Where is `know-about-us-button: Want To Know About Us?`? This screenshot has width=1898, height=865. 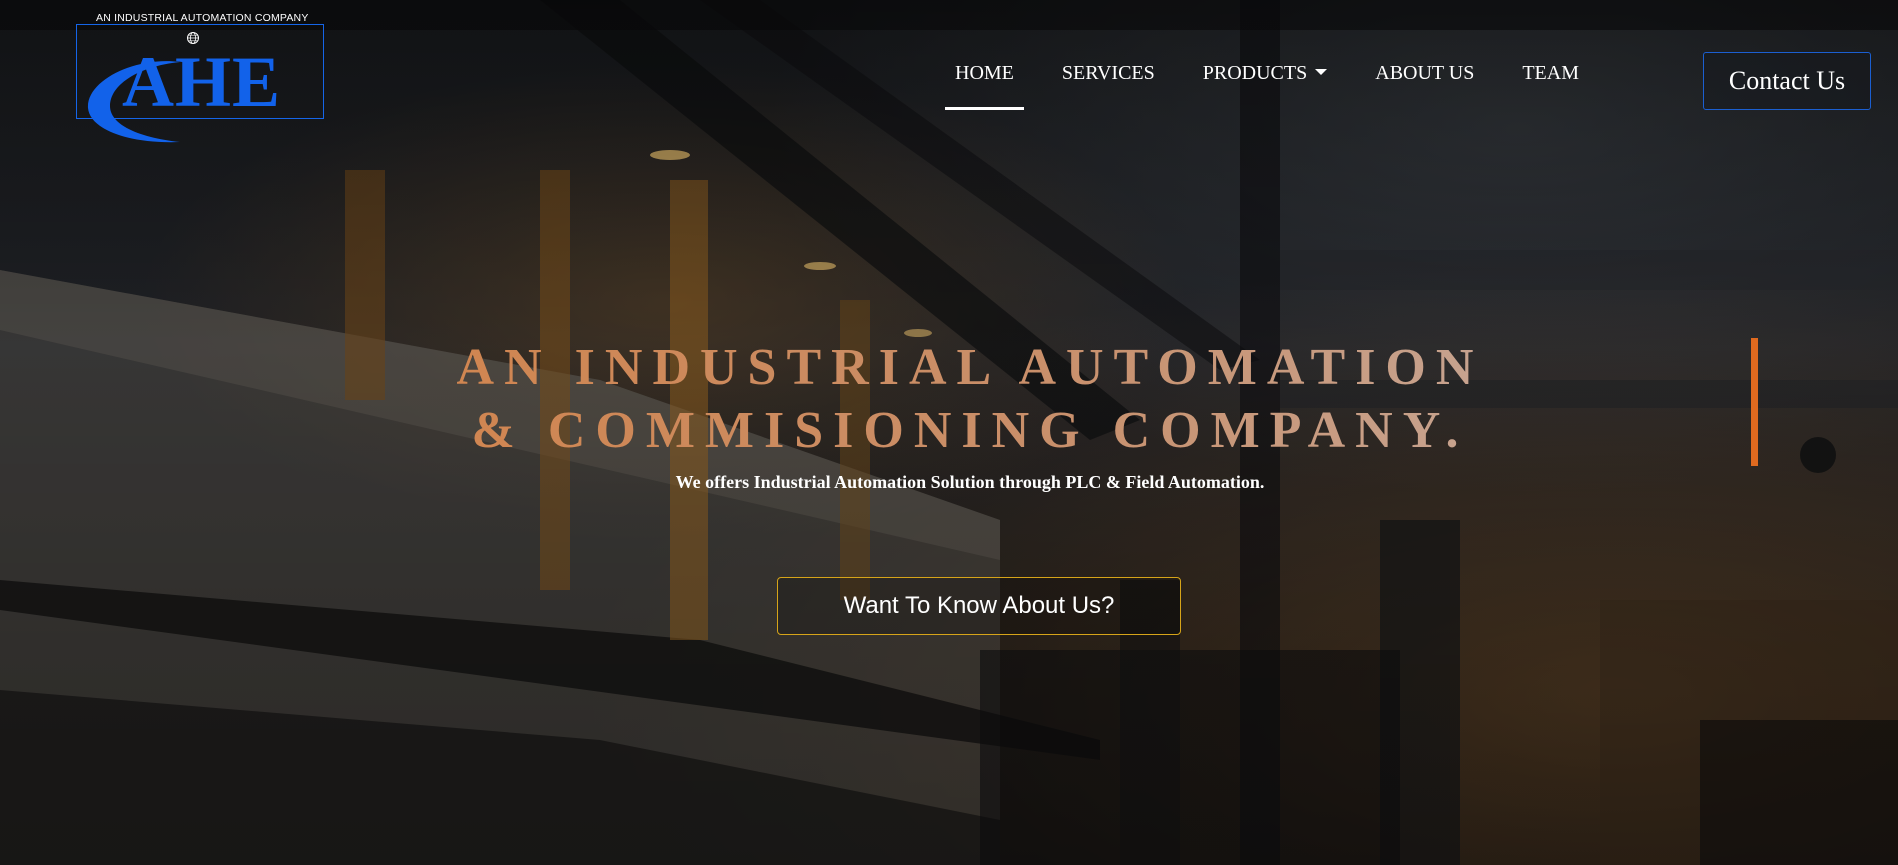 know-about-us-button: Want To Know About Us? is located at coordinates (979, 606).